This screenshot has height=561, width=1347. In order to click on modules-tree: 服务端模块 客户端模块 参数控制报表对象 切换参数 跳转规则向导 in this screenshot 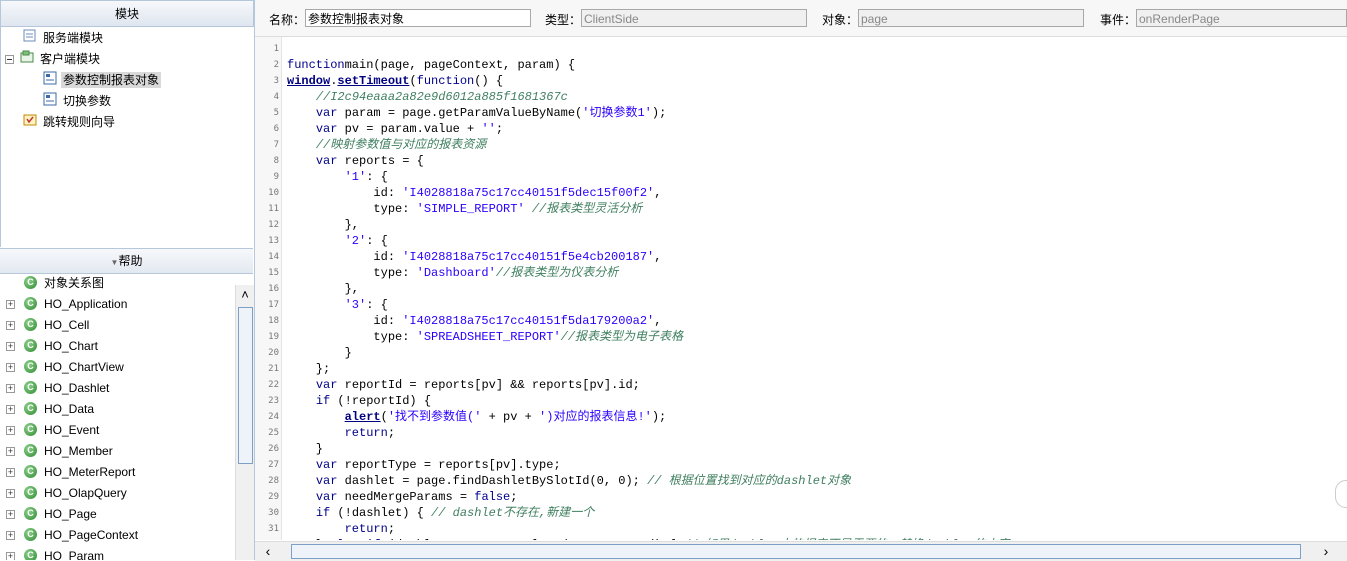, I will do `click(127, 137)`.